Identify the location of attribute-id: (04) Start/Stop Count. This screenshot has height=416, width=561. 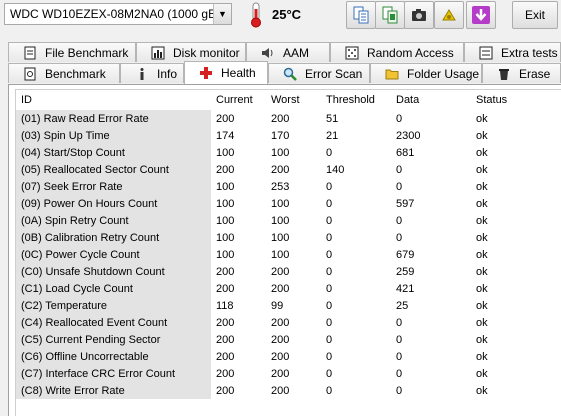
(113, 152).